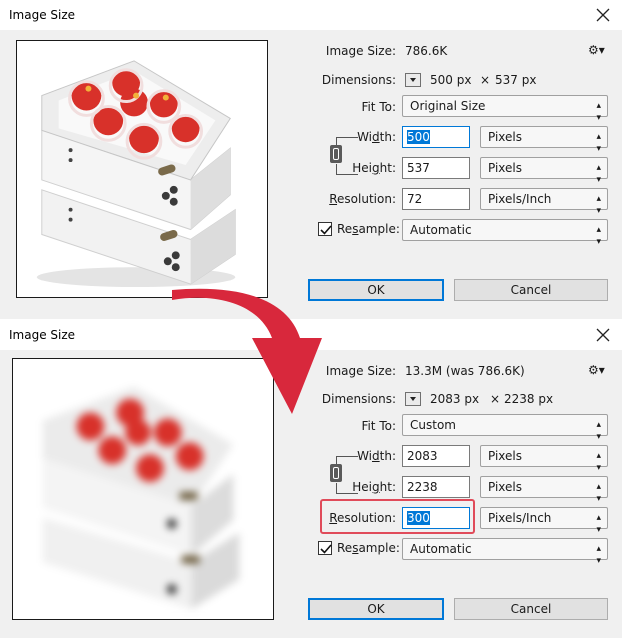 Image resolution: width=622 pixels, height=638 pixels. What do you see at coordinates (362, 199) in the screenshot?
I see `resolution-label: Resolution:` at bounding box center [362, 199].